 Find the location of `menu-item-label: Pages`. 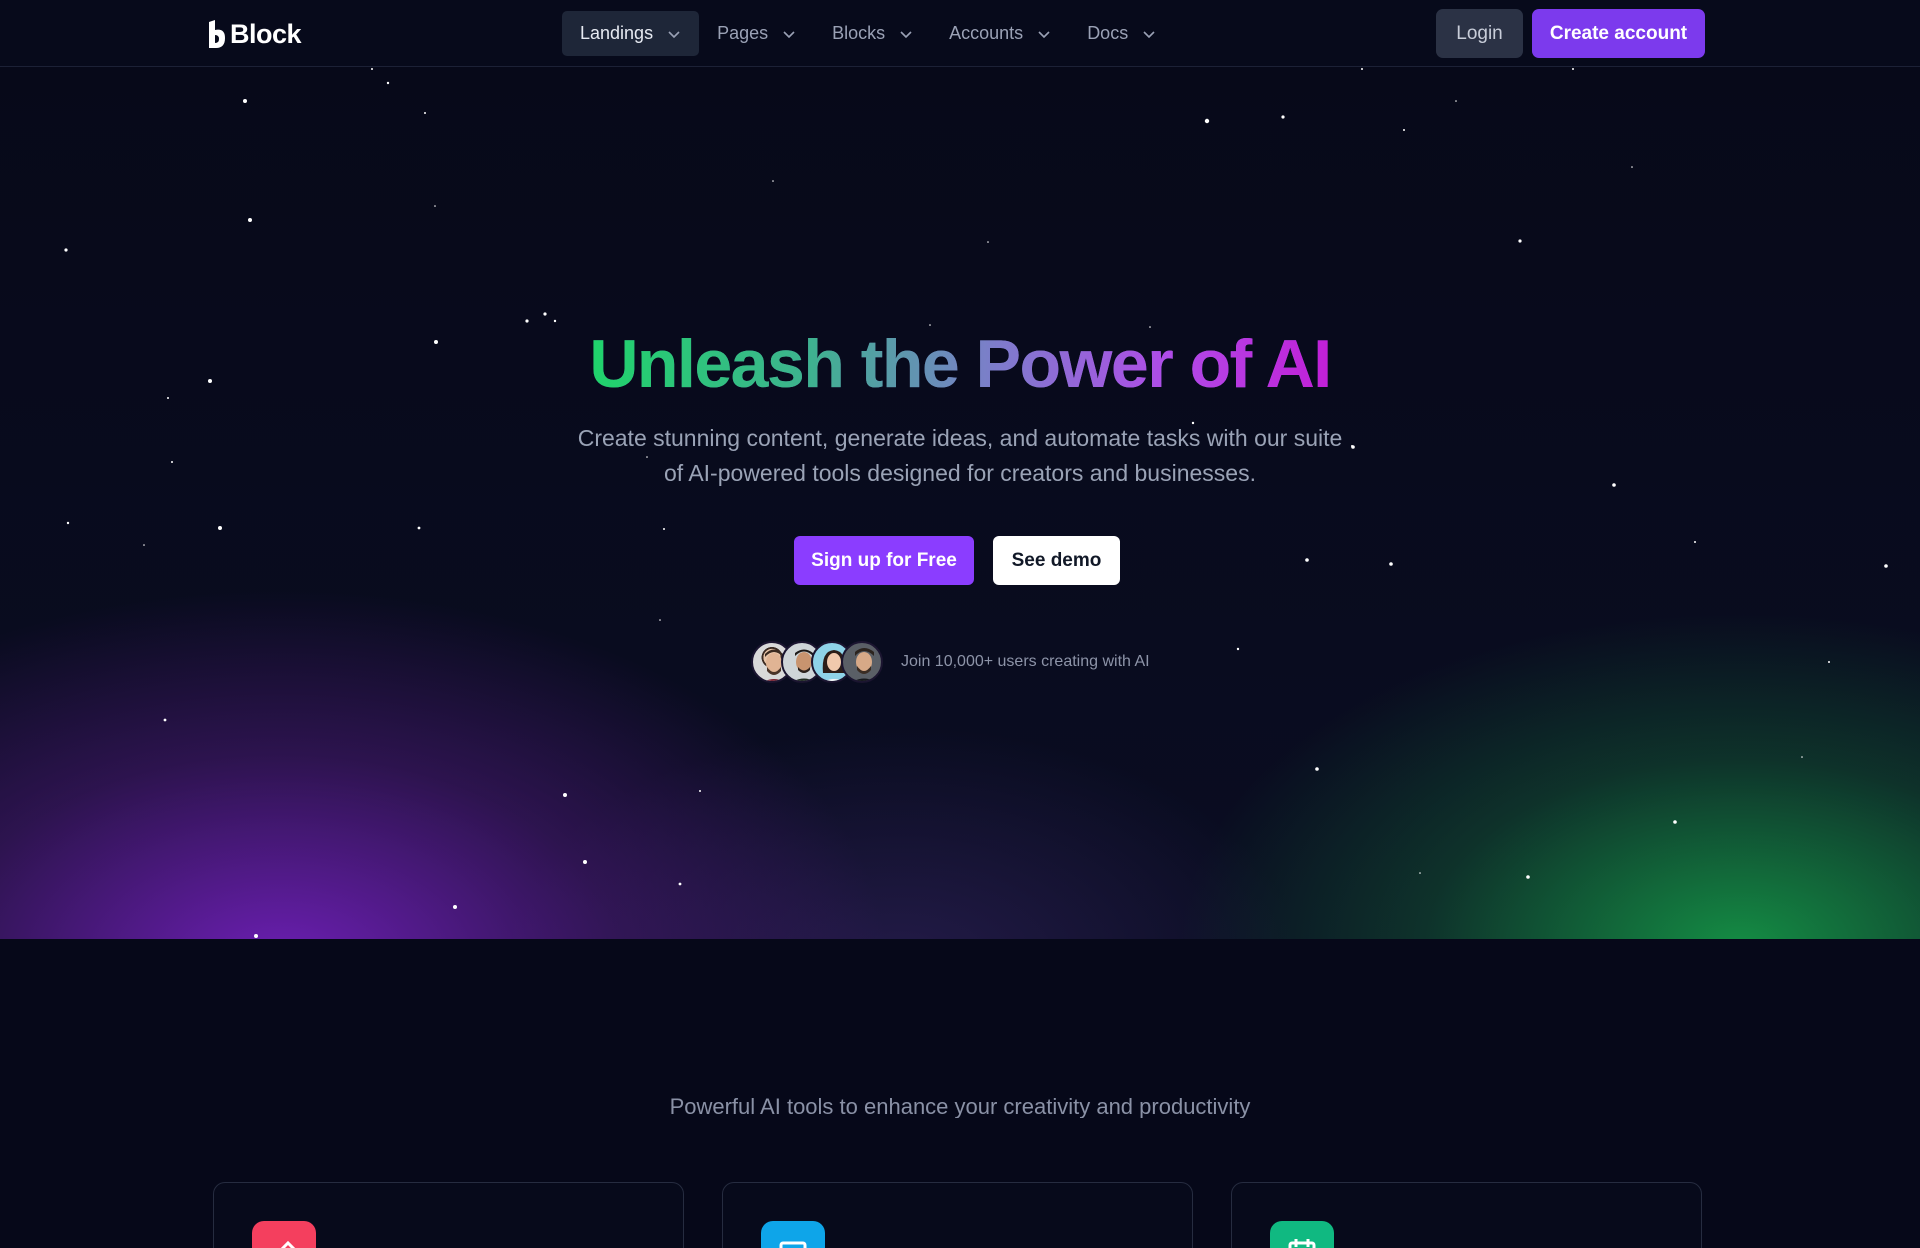

menu-item-label: Pages is located at coordinates (743, 33).